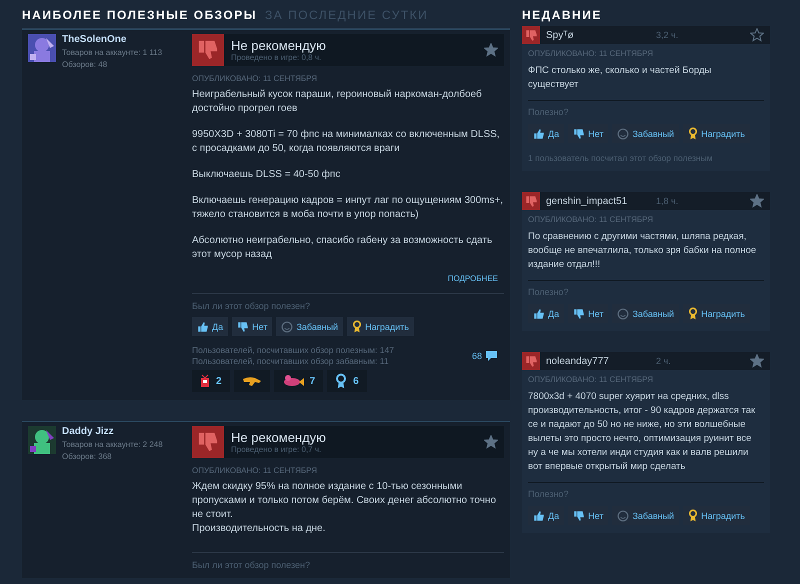  What do you see at coordinates (668, 201) in the screenshot?
I see `playtime: 1,8 ч.` at bounding box center [668, 201].